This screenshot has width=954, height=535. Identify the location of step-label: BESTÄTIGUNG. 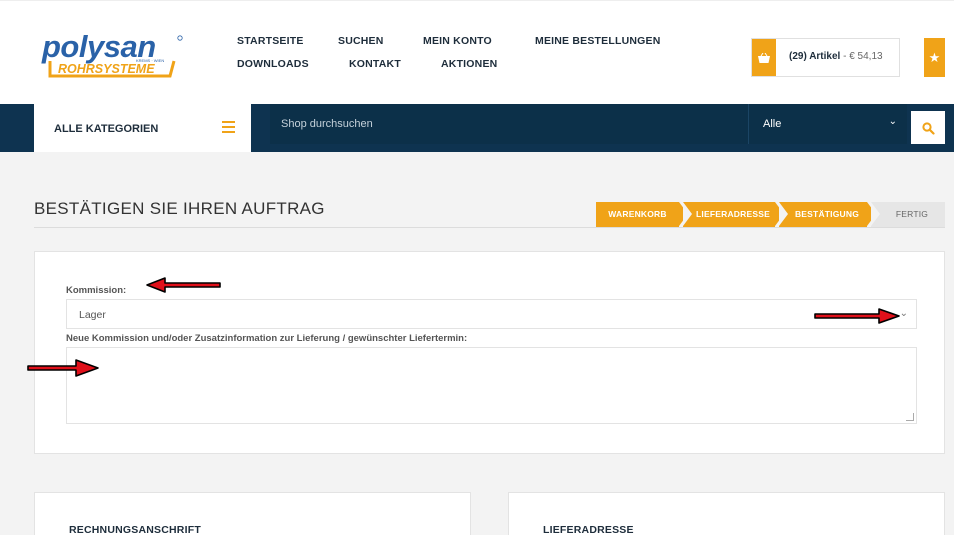
(827, 214).